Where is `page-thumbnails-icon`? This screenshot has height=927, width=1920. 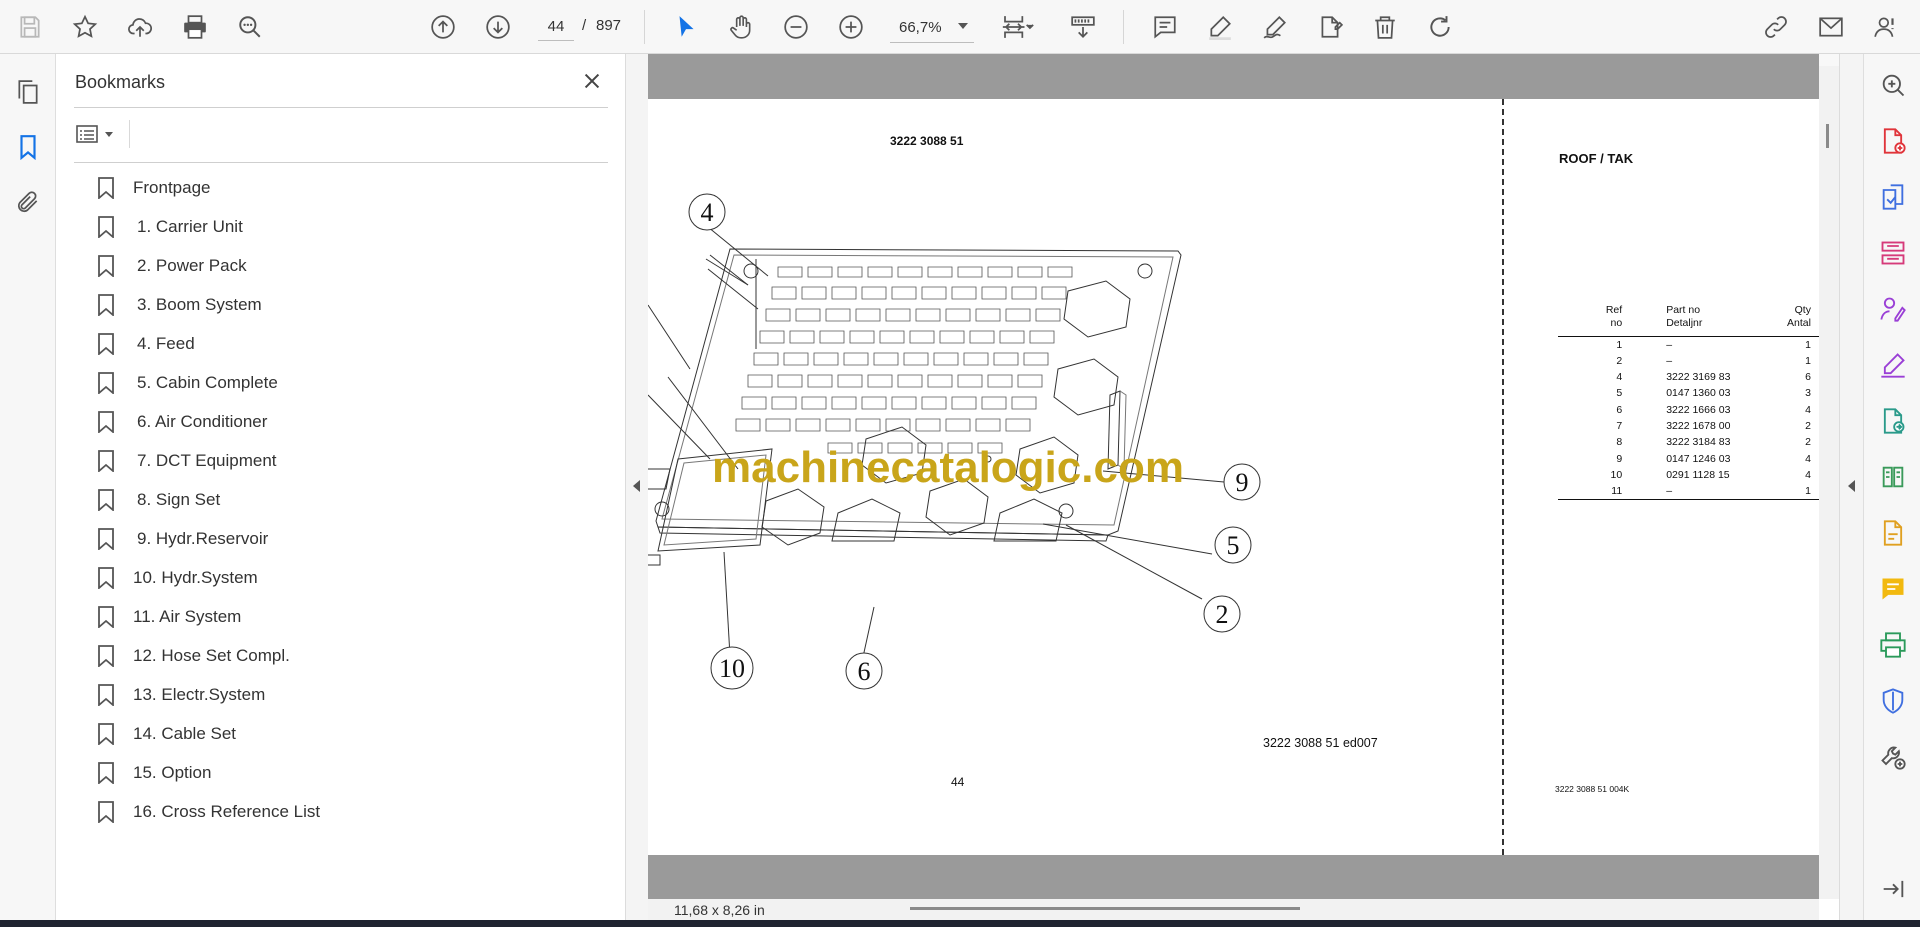 page-thumbnails-icon is located at coordinates (28, 92).